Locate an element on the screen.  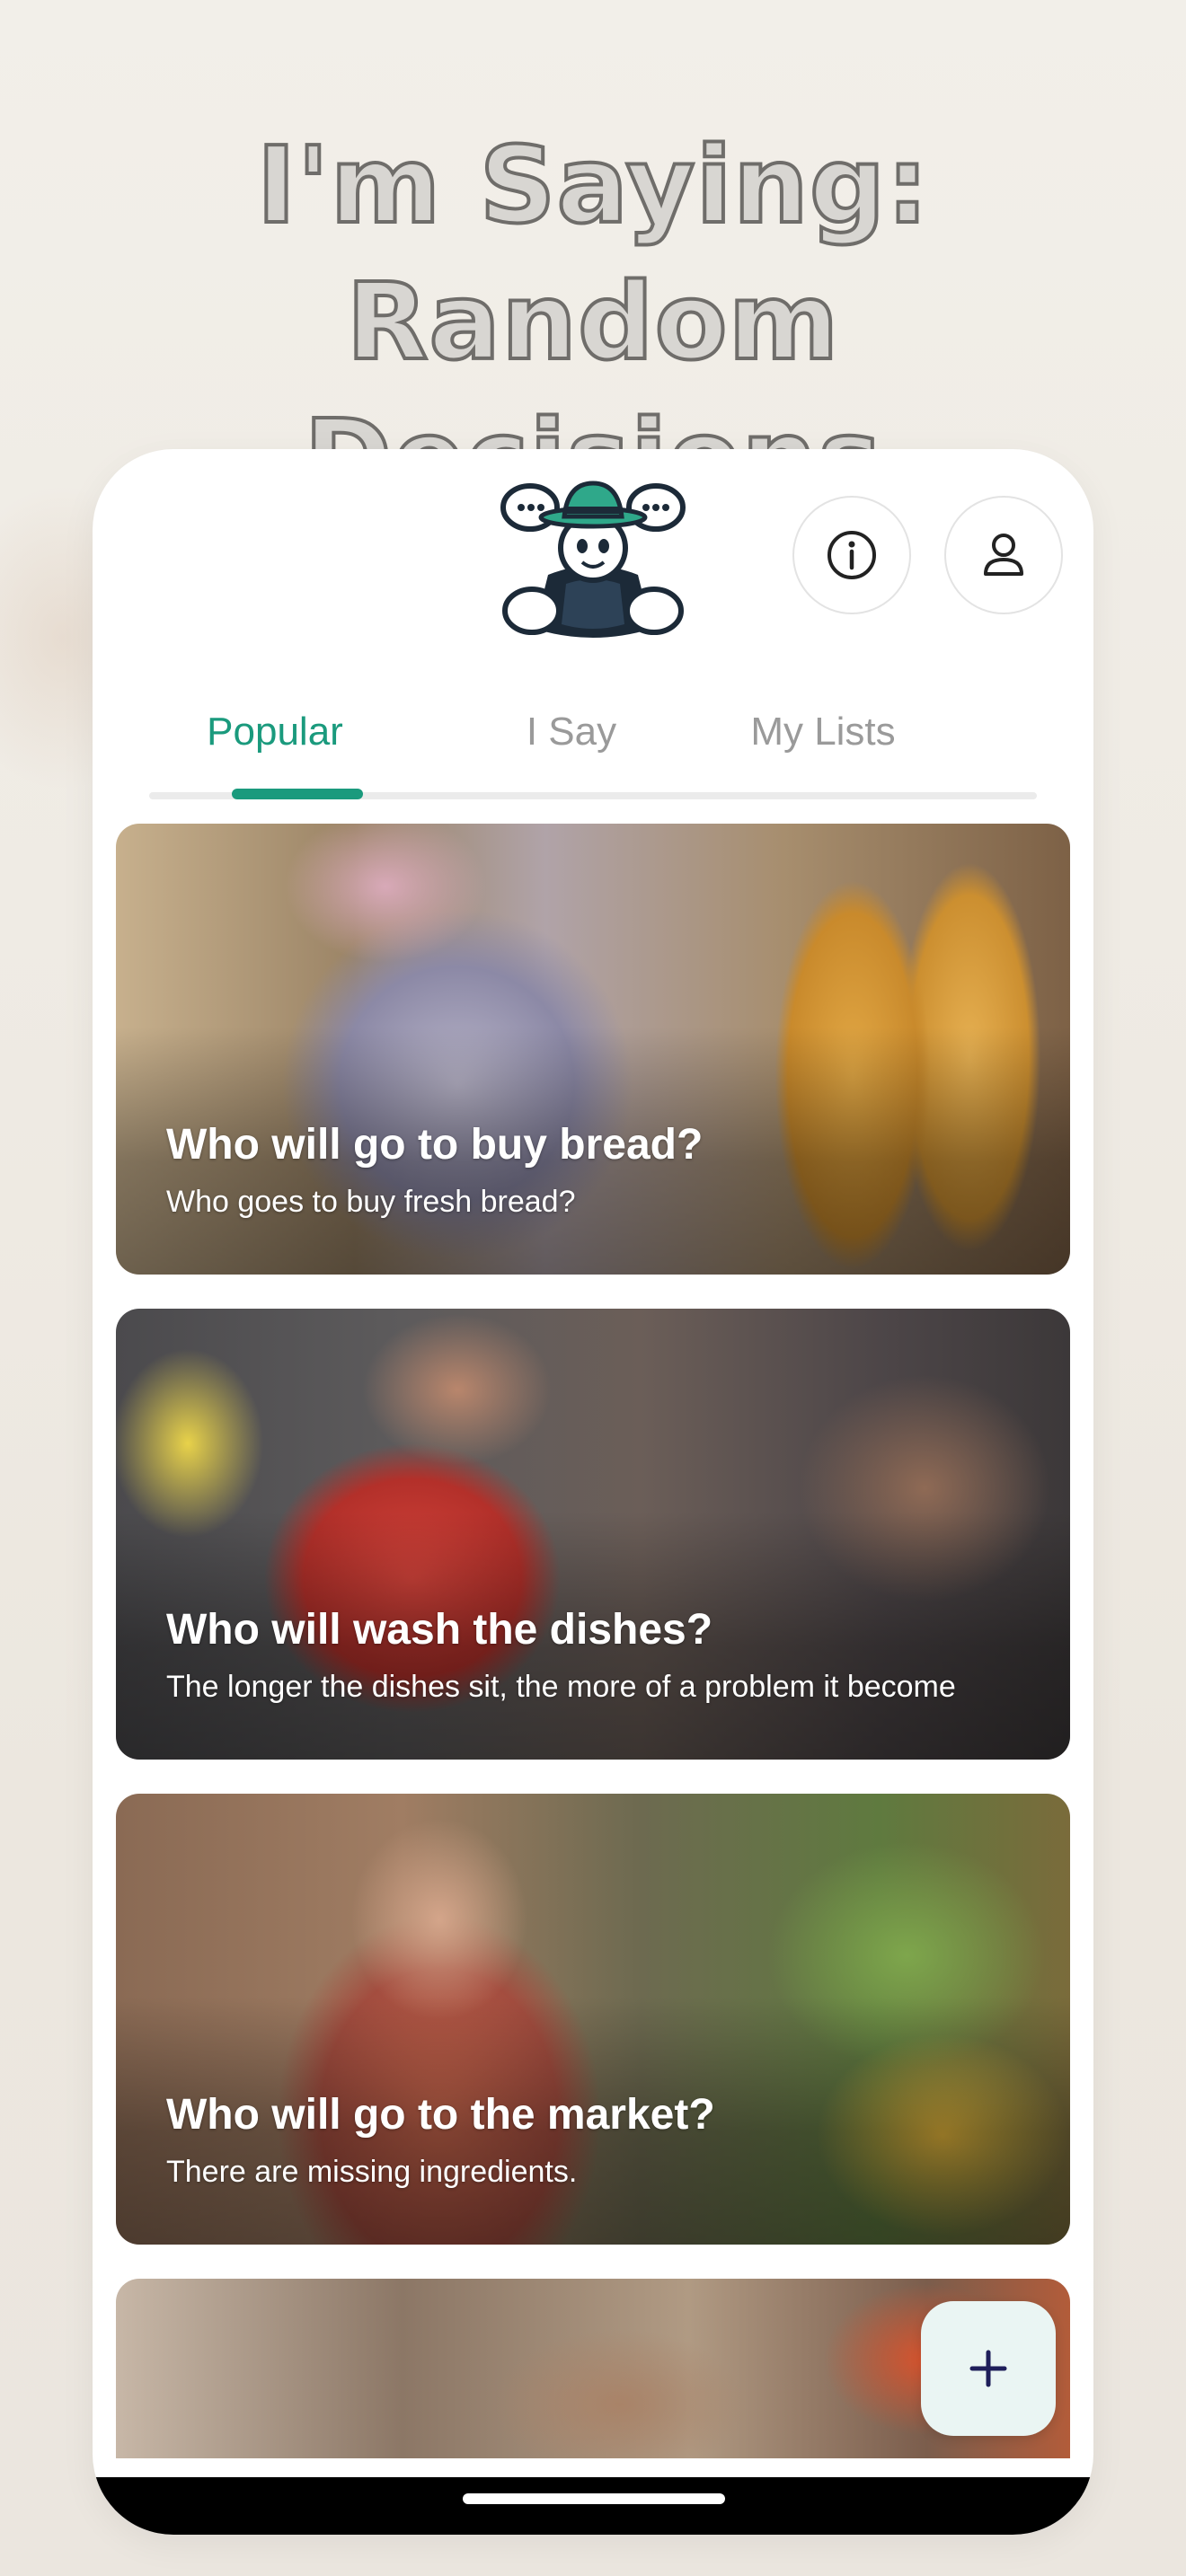
plus-icon is located at coordinates (988, 2368).